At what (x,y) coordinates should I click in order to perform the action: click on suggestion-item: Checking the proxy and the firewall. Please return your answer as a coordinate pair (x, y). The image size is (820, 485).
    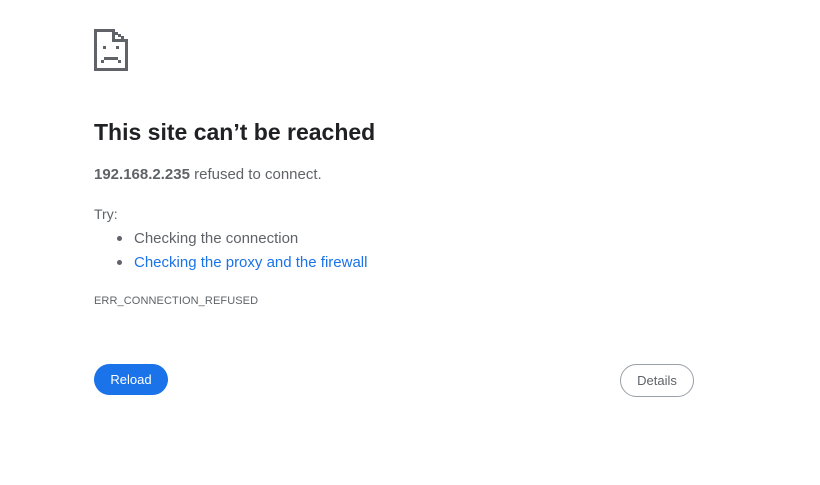
    Looking at the image, I should click on (241, 265).